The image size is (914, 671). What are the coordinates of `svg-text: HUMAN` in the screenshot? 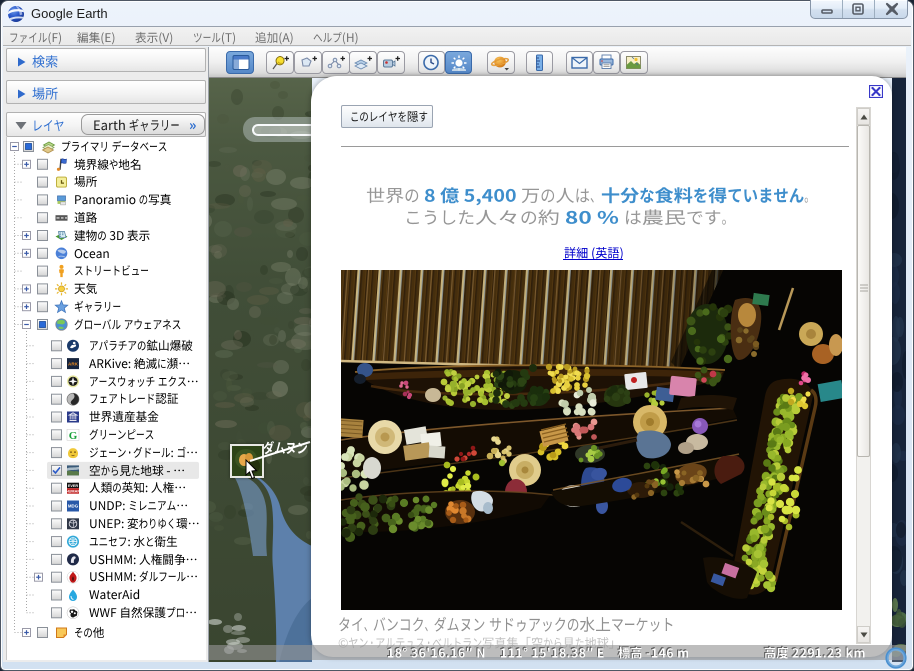 It's located at (73, 492).